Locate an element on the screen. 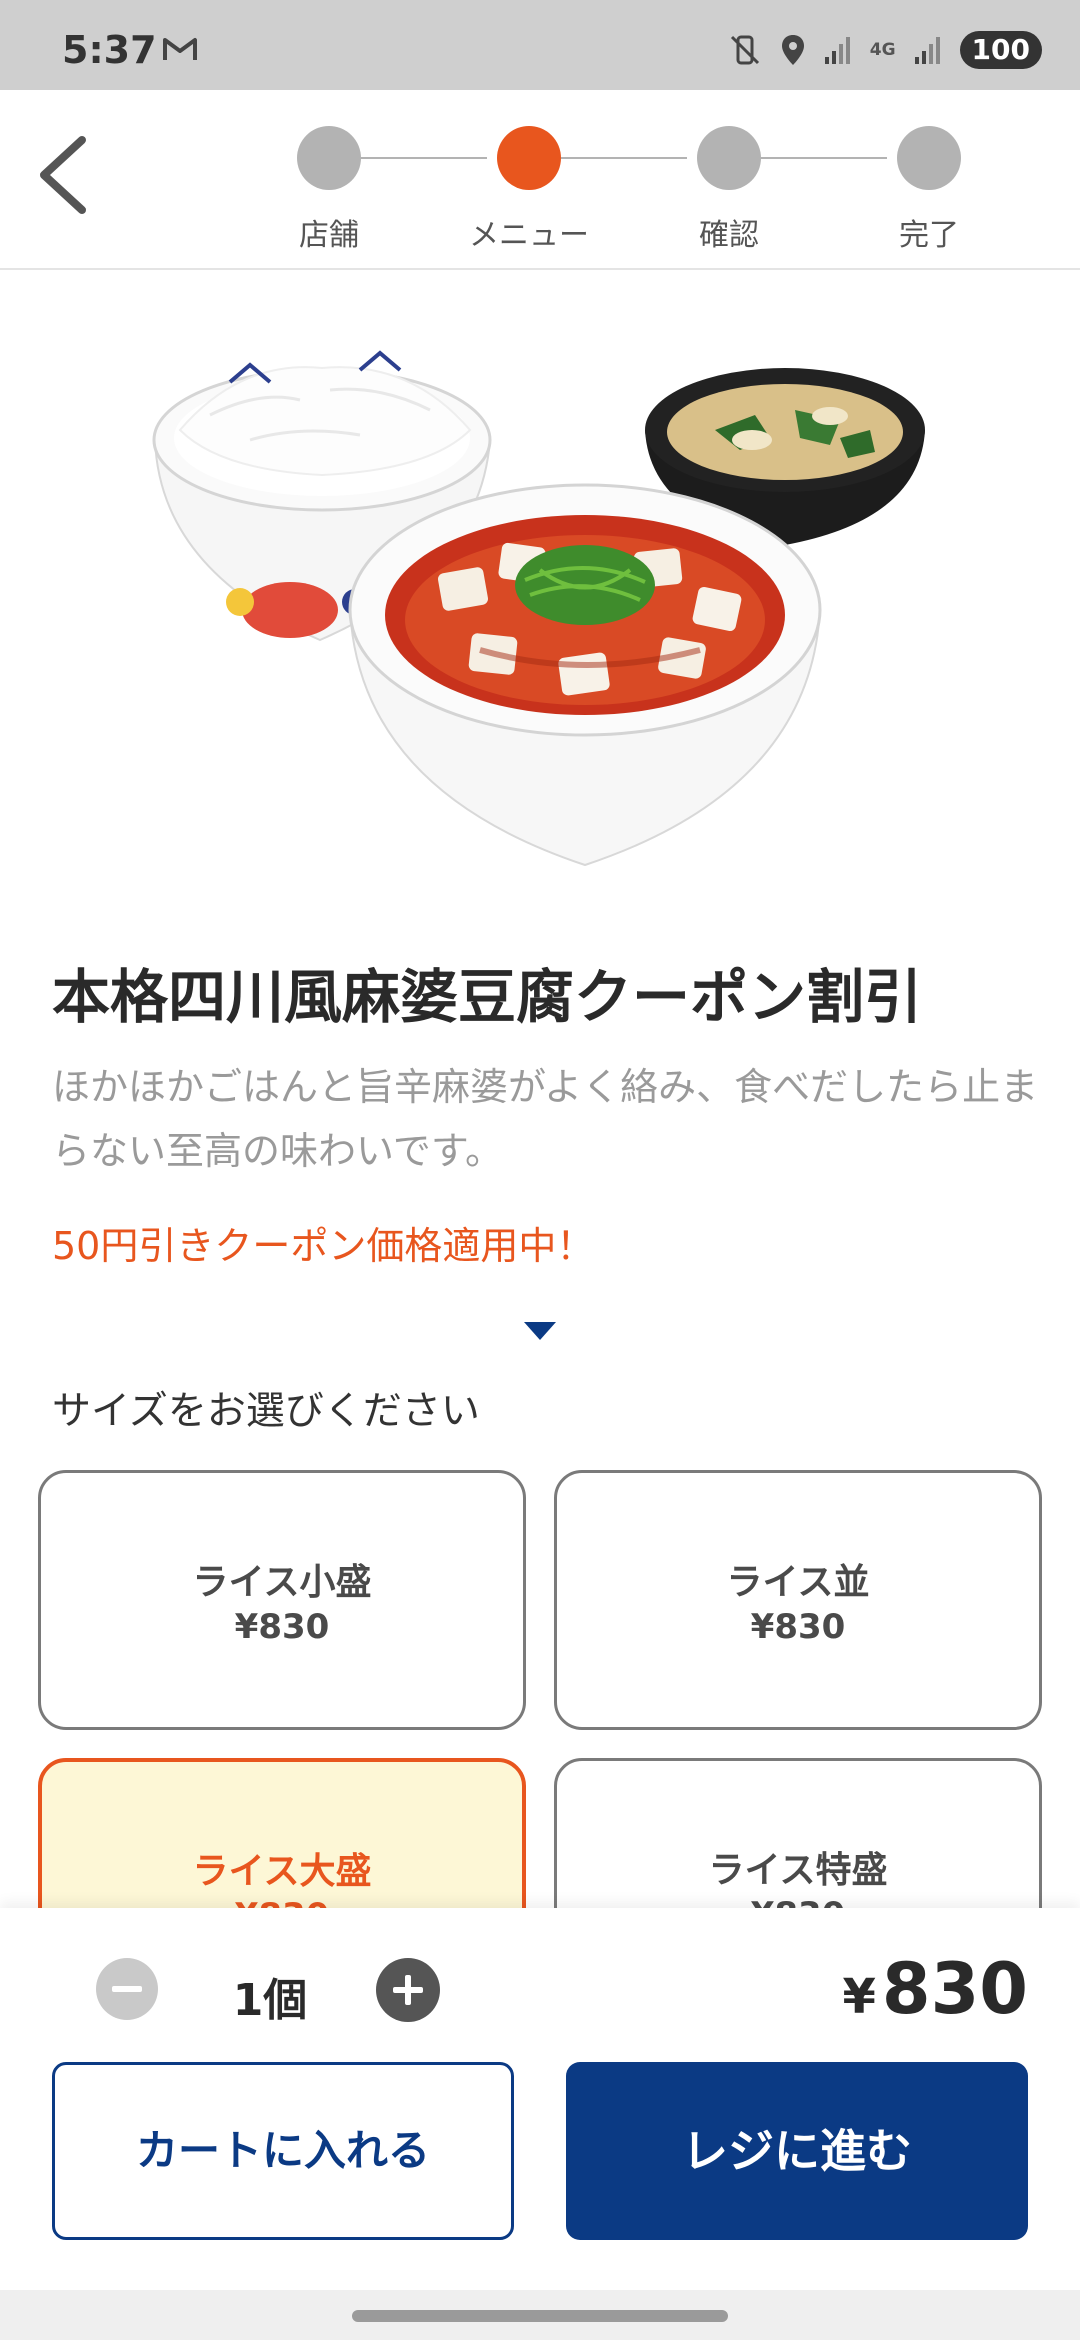 The image size is (1080, 2340). quantity-decrease-button is located at coordinates (127, 1989).